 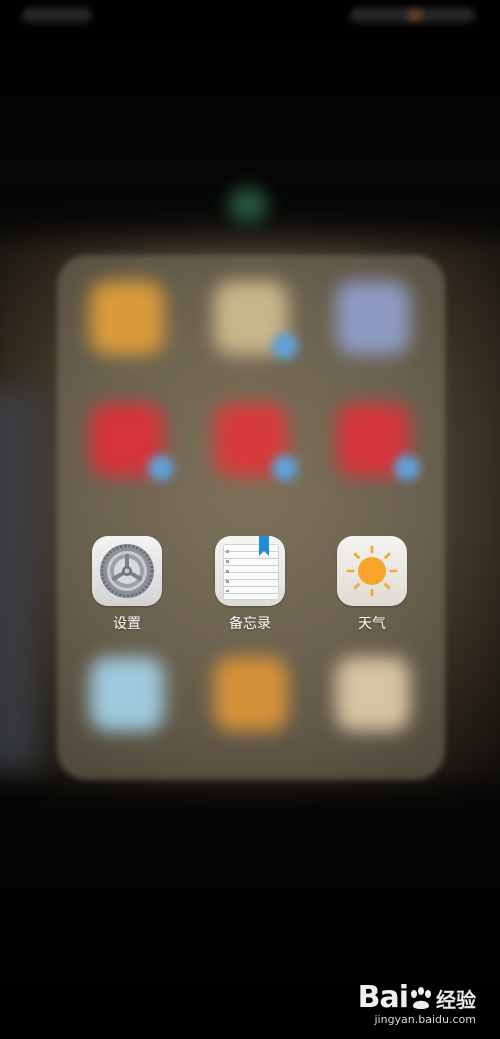 I want to click on indicator-dot-blur, so click(x=248, y=205).